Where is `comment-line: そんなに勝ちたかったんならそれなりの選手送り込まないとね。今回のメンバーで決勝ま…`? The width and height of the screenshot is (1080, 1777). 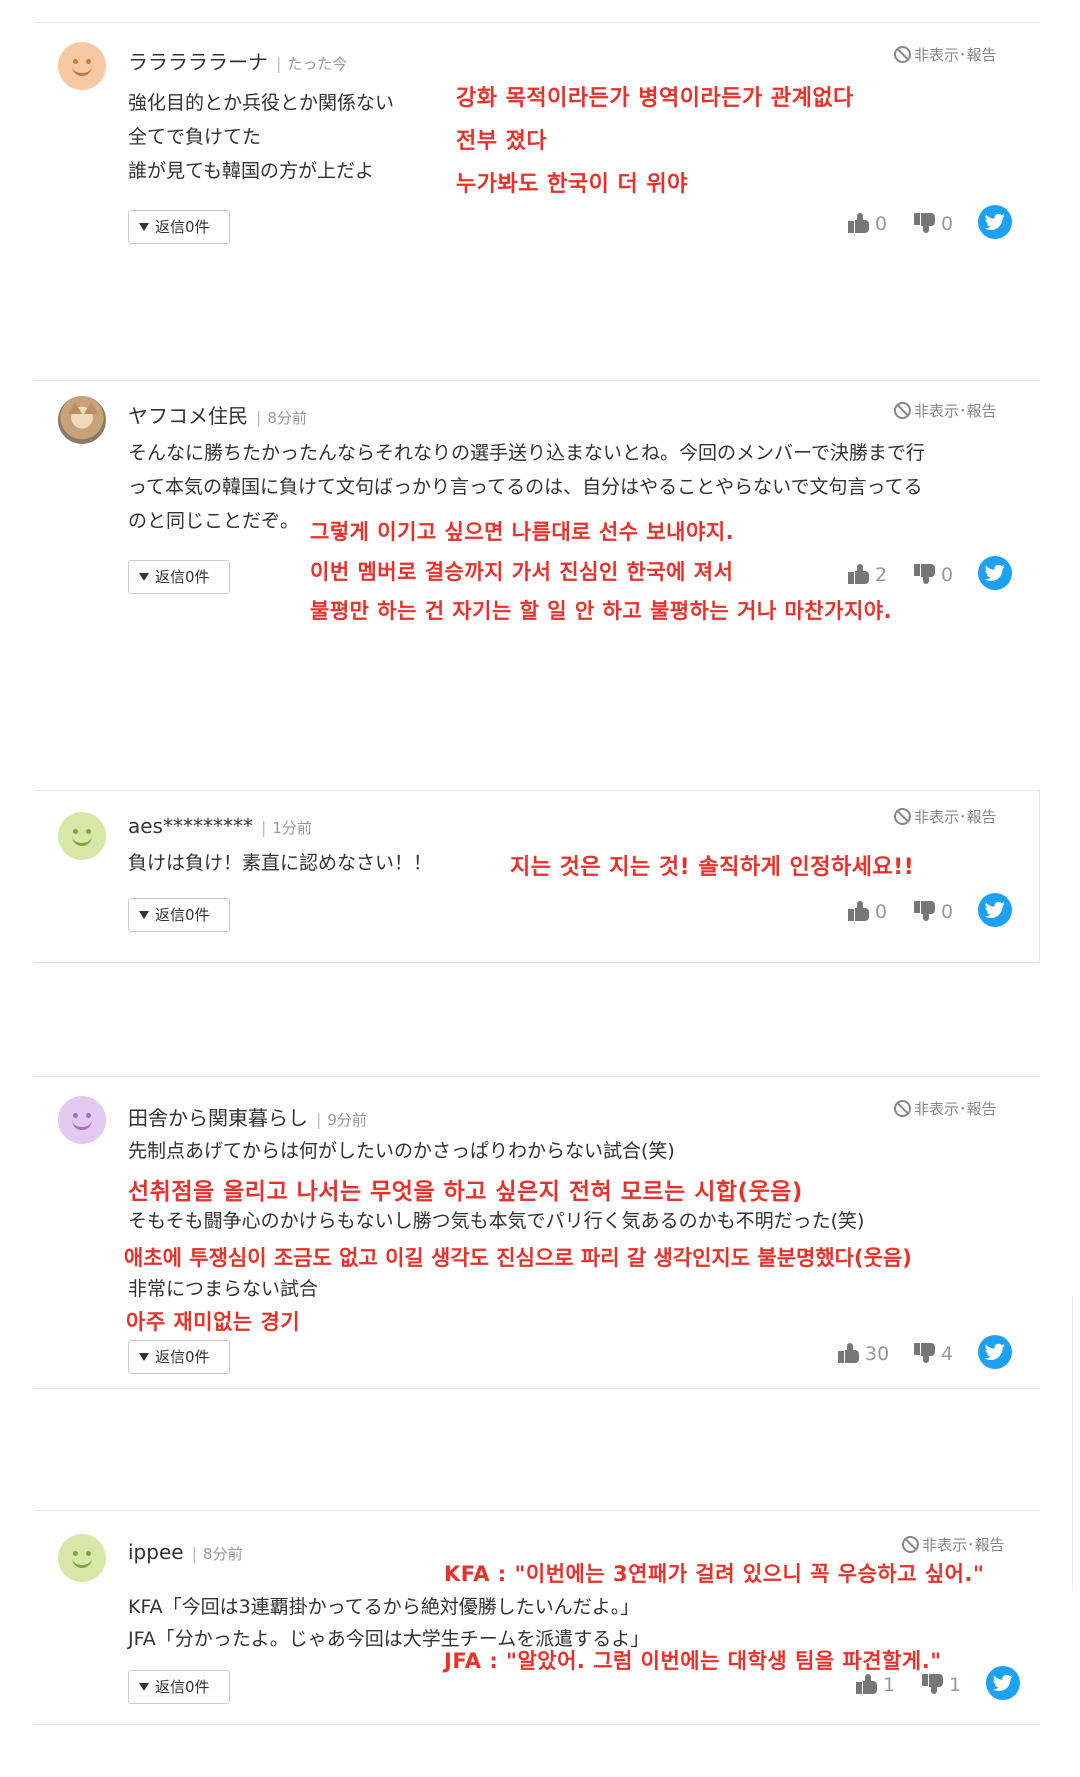
comment-line: そんなに勝ちたかったんならそれなりの選手送り込まないとね。今回のメンバーで決勝ま… is located at coordinates (526, 453).